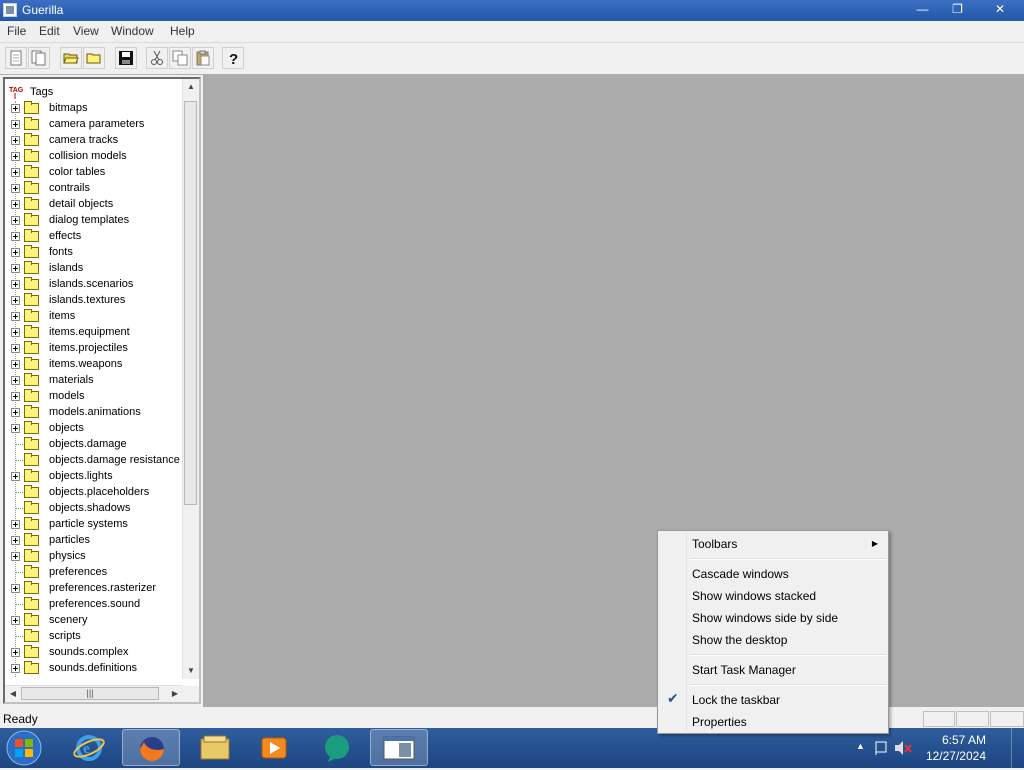  What do you see at coordinates (132, 31) in the screenshot?
I see `menu-window: Window` at bounding box center [132, 31].